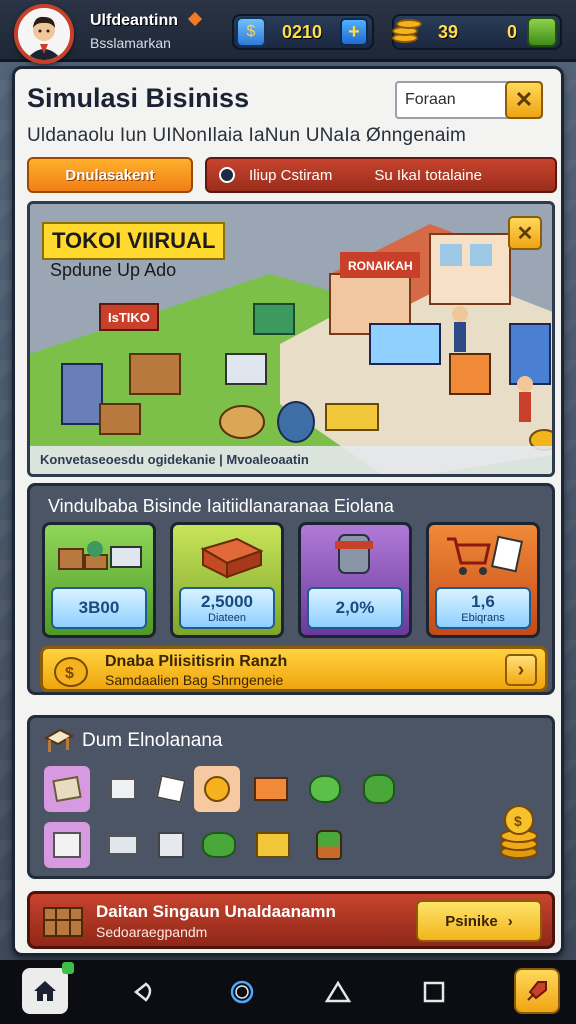 The image size is (576, 1024). I want to click on item-slot-crate, so click(271, 789).